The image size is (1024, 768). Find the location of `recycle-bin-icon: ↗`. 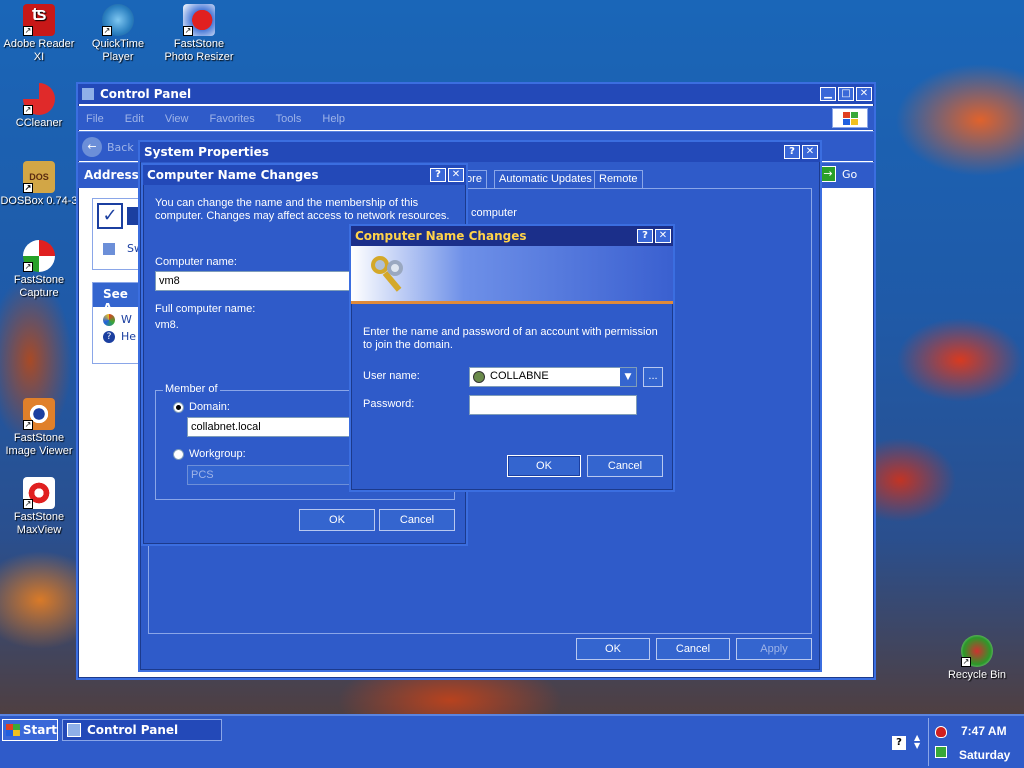

recycle-bin-icon: ↗ is located at coordinates (977, 651).